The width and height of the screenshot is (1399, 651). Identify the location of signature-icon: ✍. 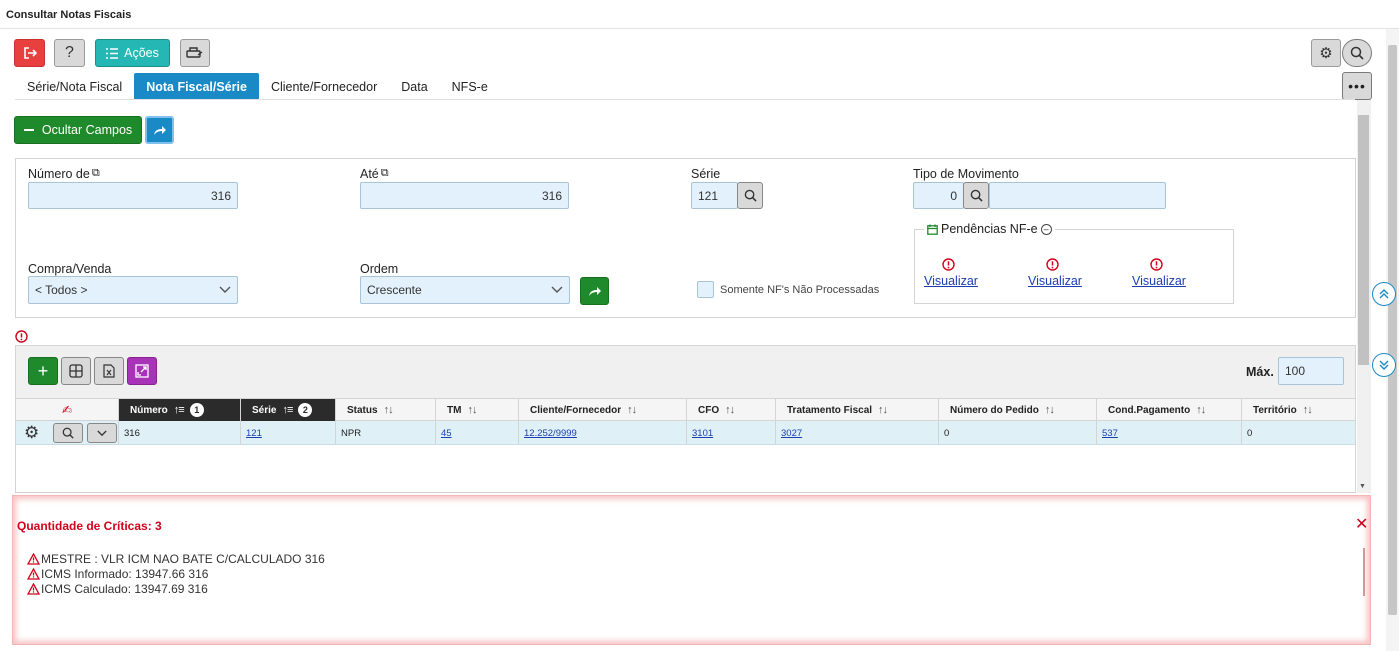
(67, 410).